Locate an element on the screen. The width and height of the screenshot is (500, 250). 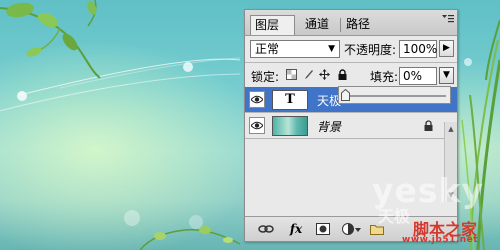
text-layer-thumbnail: T is located at coordinates (290, 100).